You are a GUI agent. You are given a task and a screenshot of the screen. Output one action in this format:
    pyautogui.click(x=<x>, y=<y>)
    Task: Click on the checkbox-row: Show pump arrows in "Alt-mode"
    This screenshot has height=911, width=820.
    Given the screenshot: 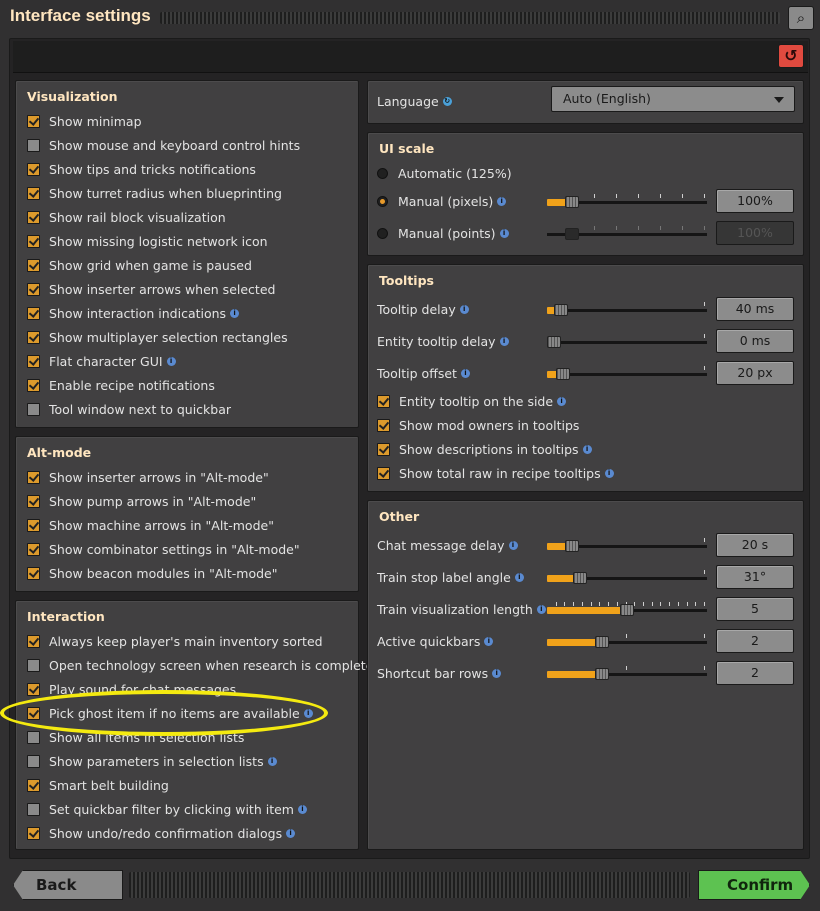 What is the action you would take?
    pyautogui.click(x=141, y=501)
    